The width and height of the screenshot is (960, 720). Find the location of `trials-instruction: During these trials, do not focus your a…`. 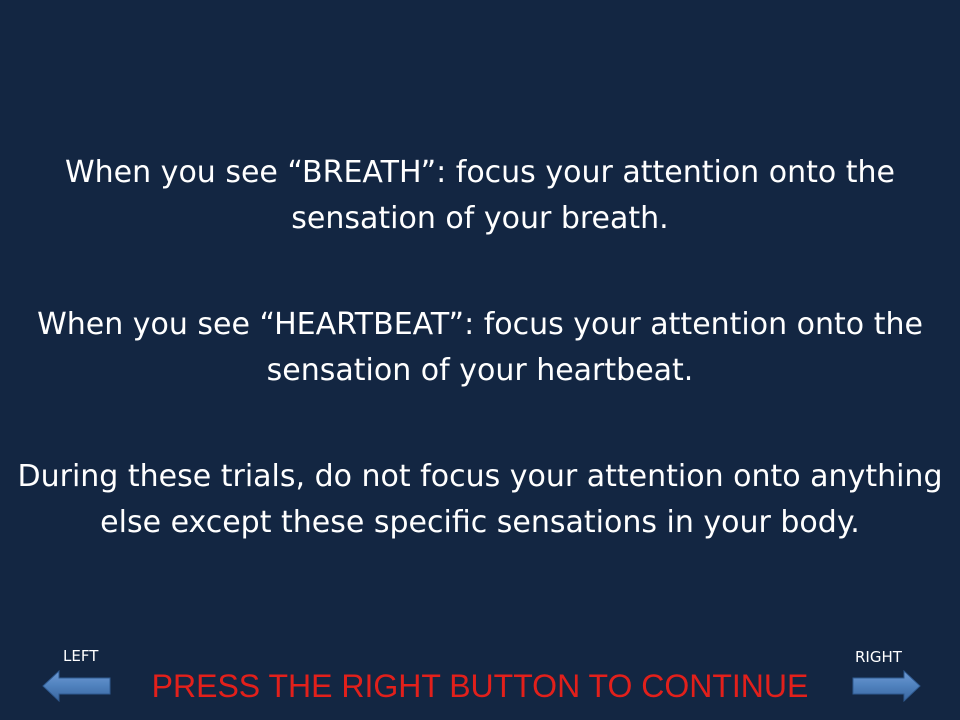

trials-instruction: During these trials, do not focus your a… is located at coordinates (480, 499).